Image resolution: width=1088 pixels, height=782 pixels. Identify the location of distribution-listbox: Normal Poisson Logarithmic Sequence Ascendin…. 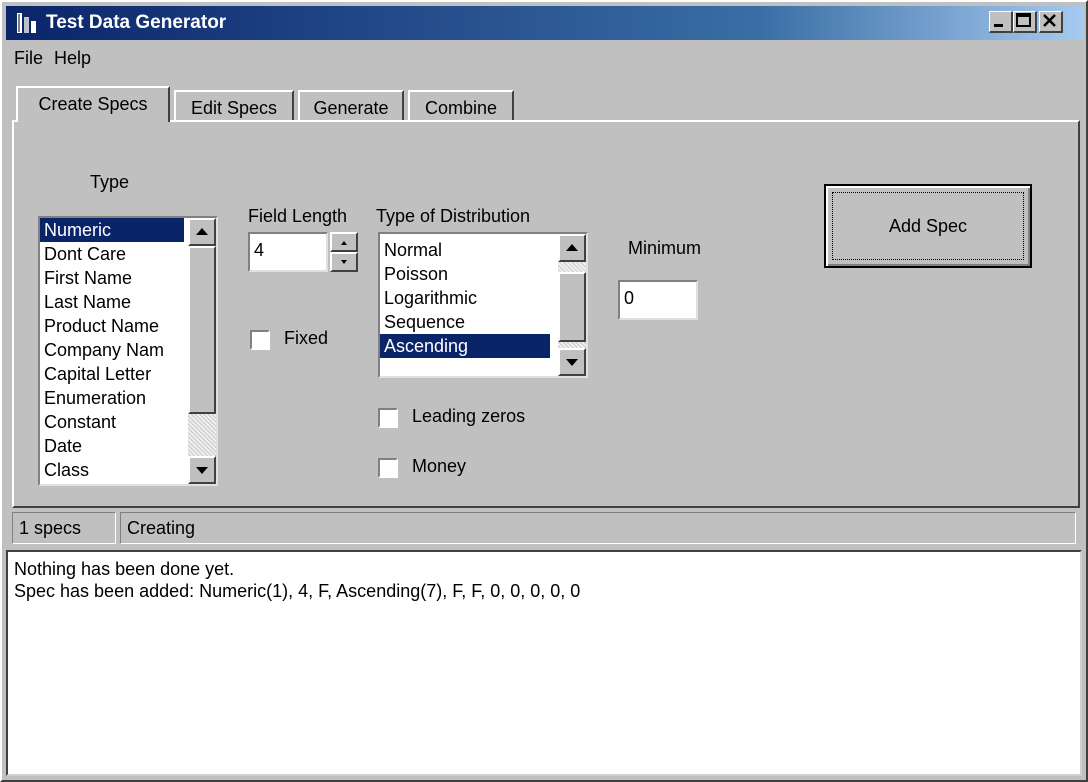
(483, 305).